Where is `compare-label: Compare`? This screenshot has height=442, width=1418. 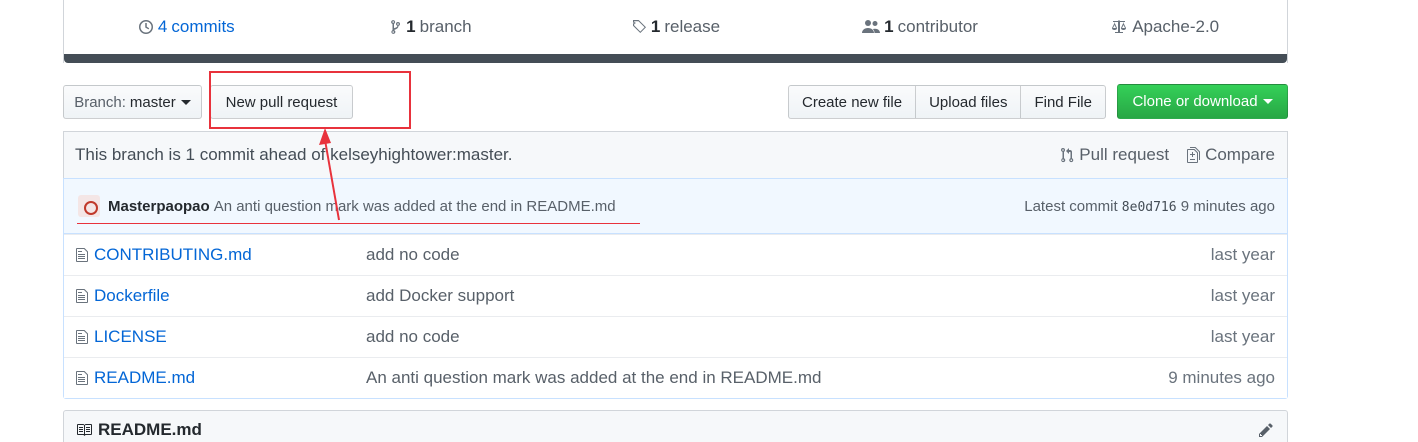
compare-label: Compare is located at coordinates (1240, 154).